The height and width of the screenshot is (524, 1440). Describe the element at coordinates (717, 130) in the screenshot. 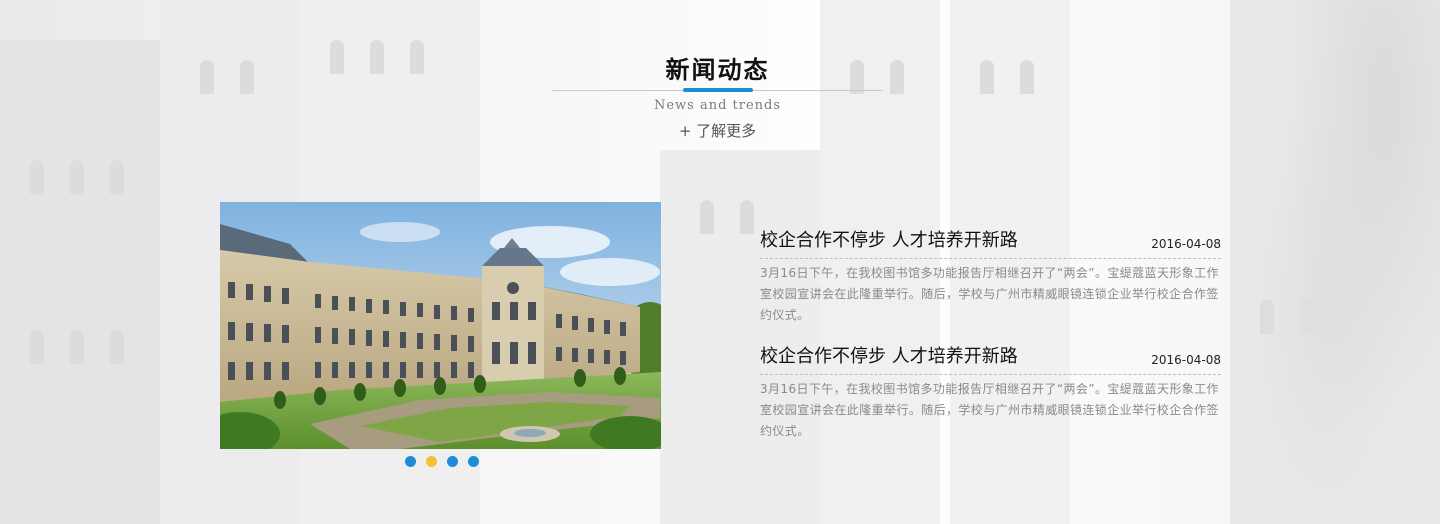

I see `learn-more-link: + 了解更多` at that location.